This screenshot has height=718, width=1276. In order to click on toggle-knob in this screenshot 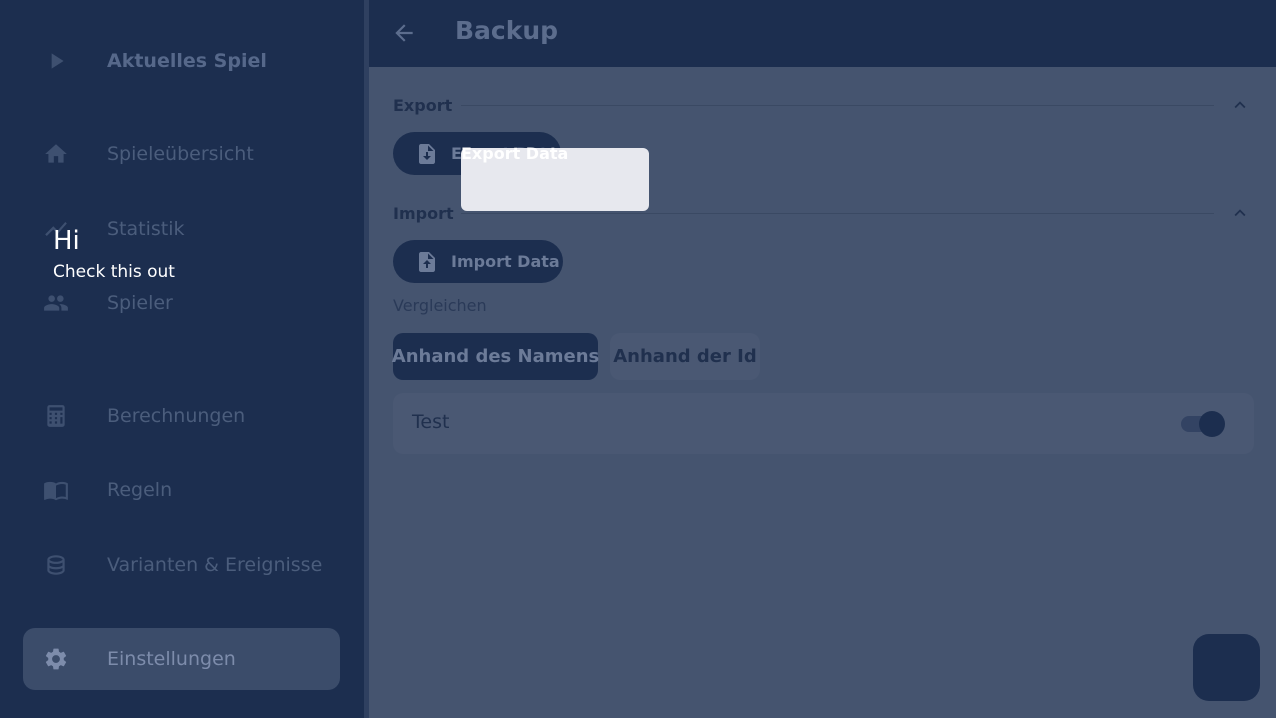, I will do `click(1212, 424)`.